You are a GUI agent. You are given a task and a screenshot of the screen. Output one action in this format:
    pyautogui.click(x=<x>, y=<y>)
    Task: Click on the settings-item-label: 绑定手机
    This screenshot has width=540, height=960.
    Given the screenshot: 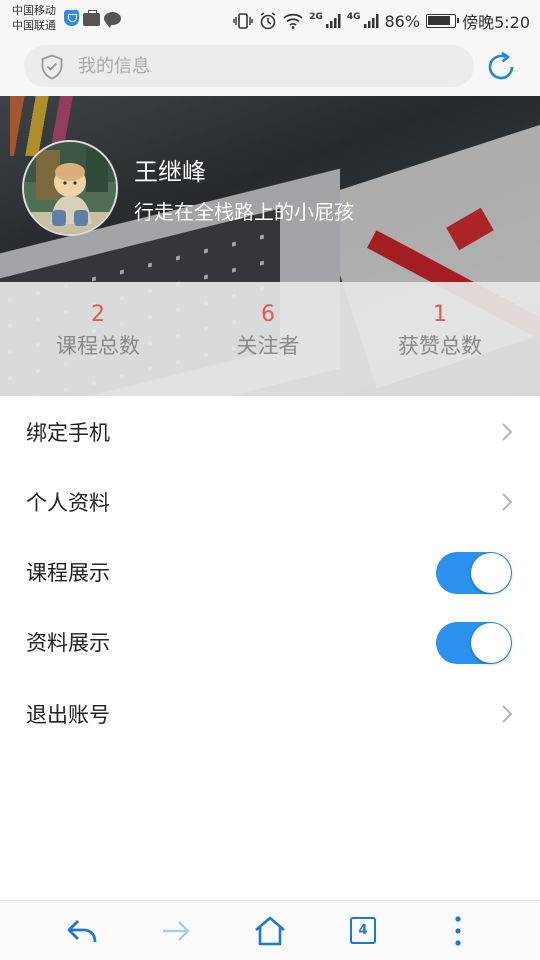 What is the action you would take?
    pyautogui.click(x=68, y=433)
    